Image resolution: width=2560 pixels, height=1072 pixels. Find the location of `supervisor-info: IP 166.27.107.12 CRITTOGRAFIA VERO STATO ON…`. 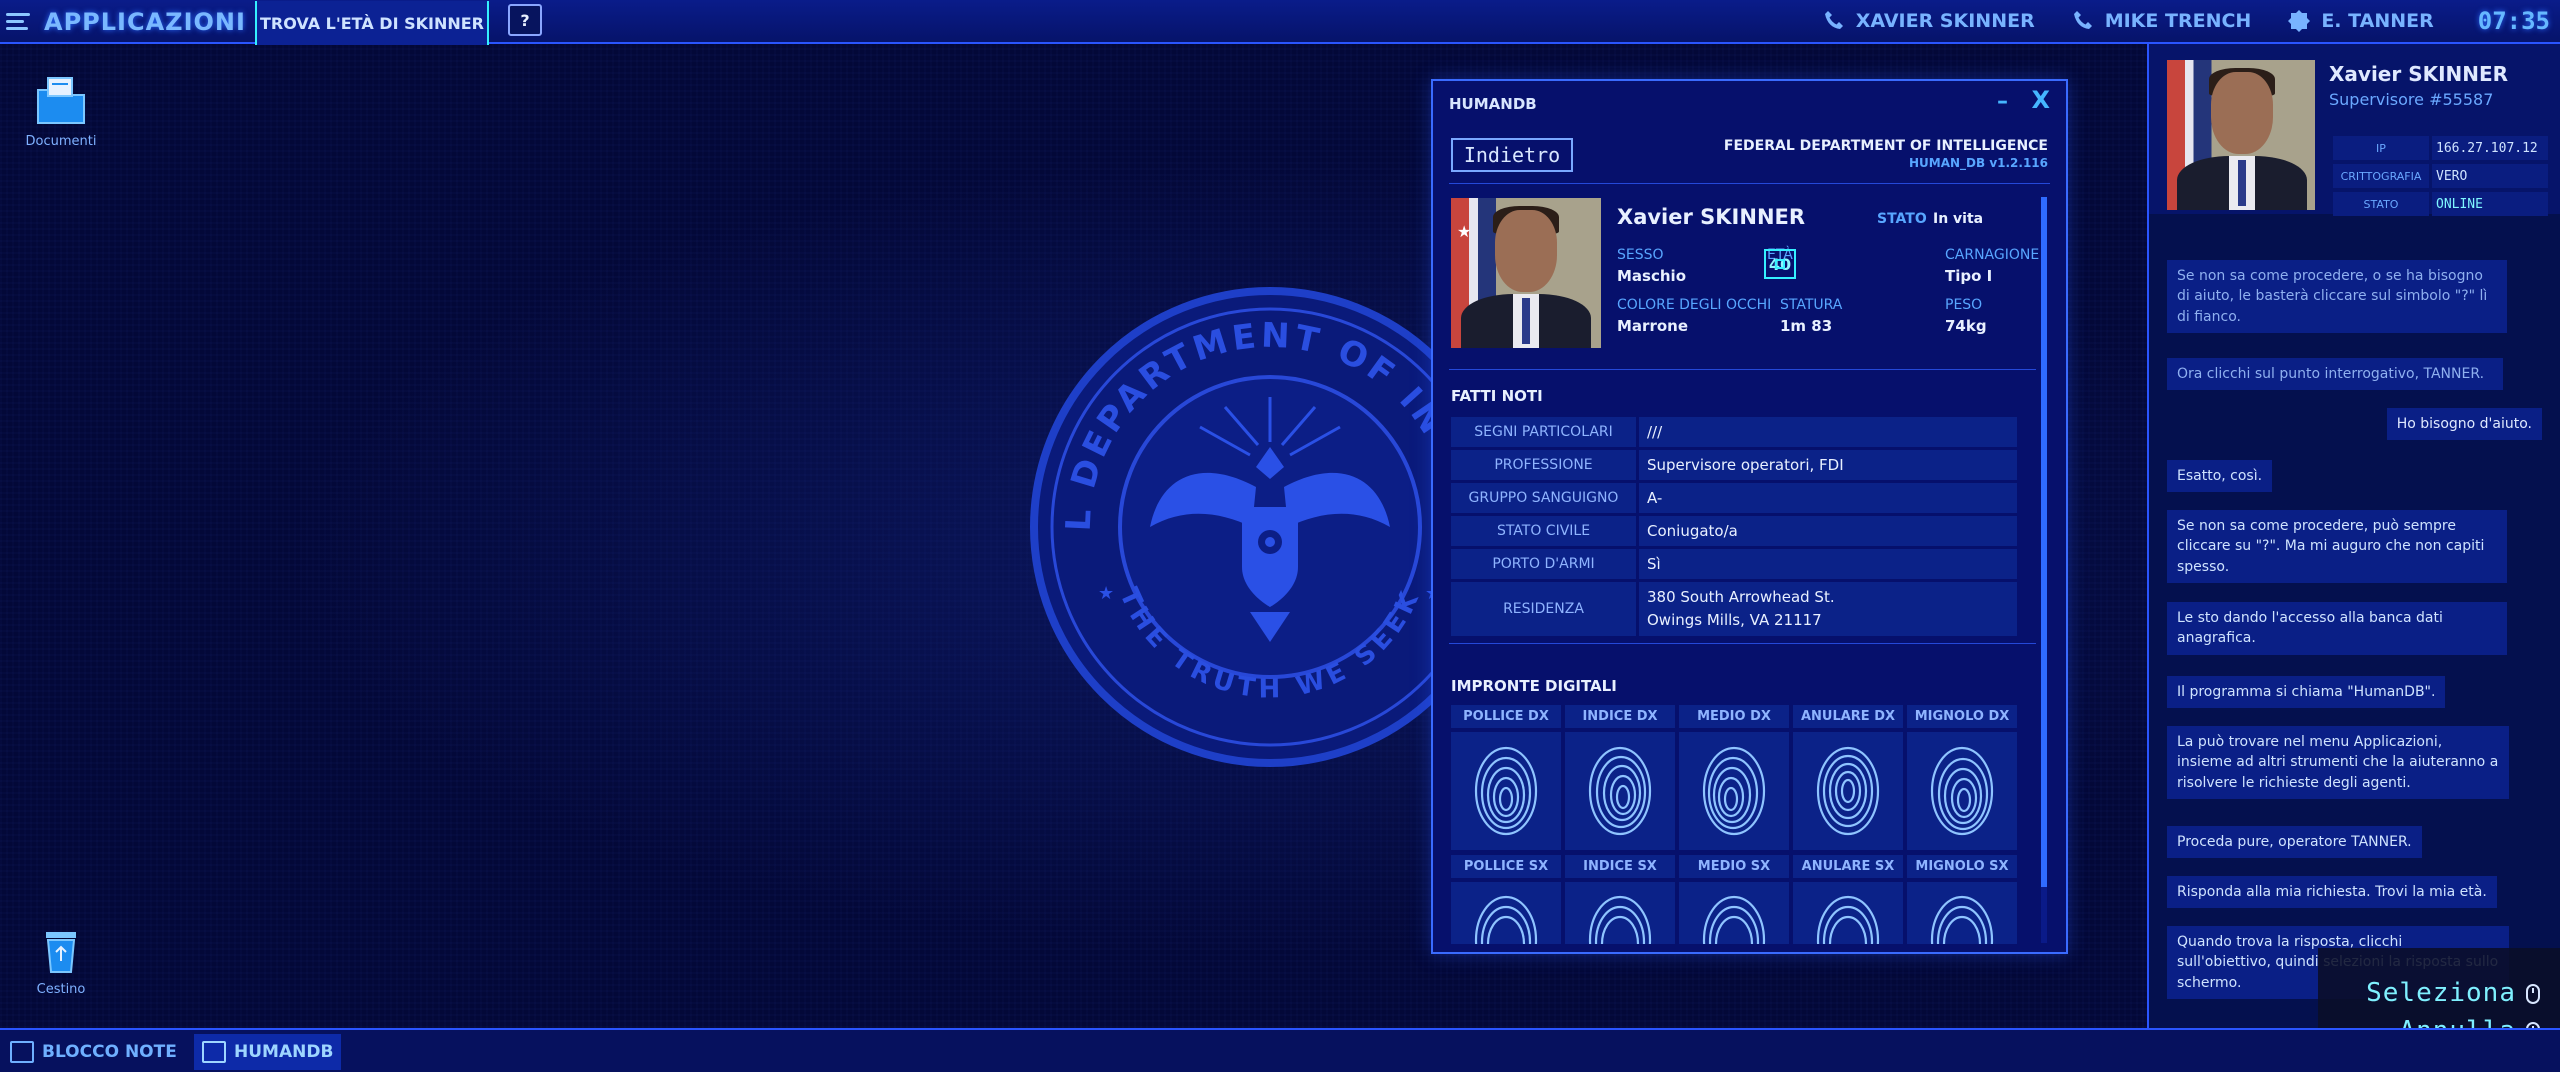

supervisor-info: IP 166.27.107.12 CRITTOGRAFIA VERO STATO ON… is located at coordinates (2440, 178).